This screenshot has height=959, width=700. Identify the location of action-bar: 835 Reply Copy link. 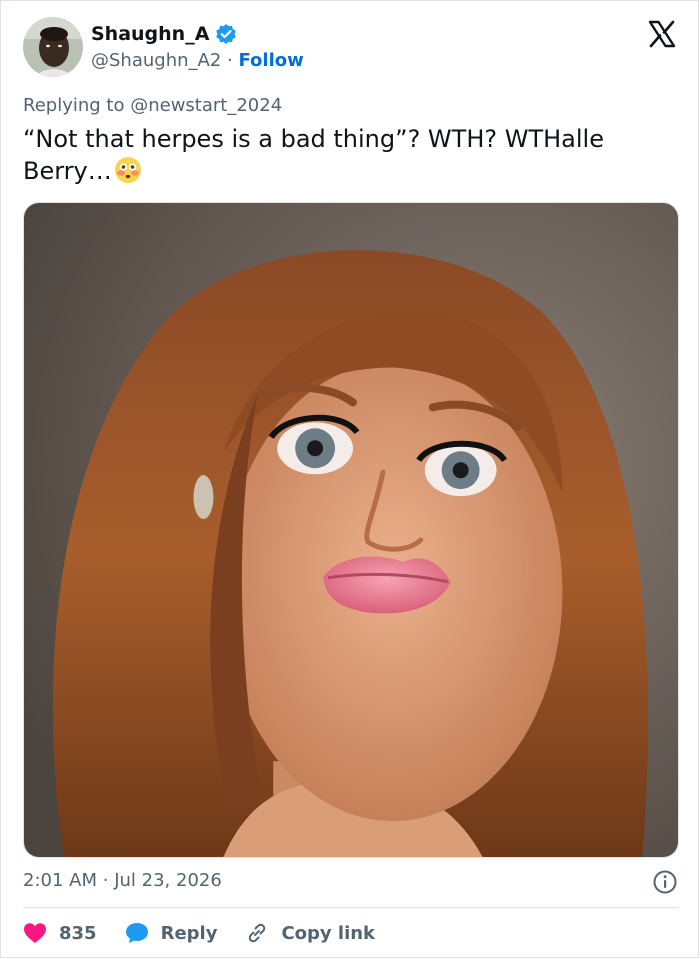
(213, 933).